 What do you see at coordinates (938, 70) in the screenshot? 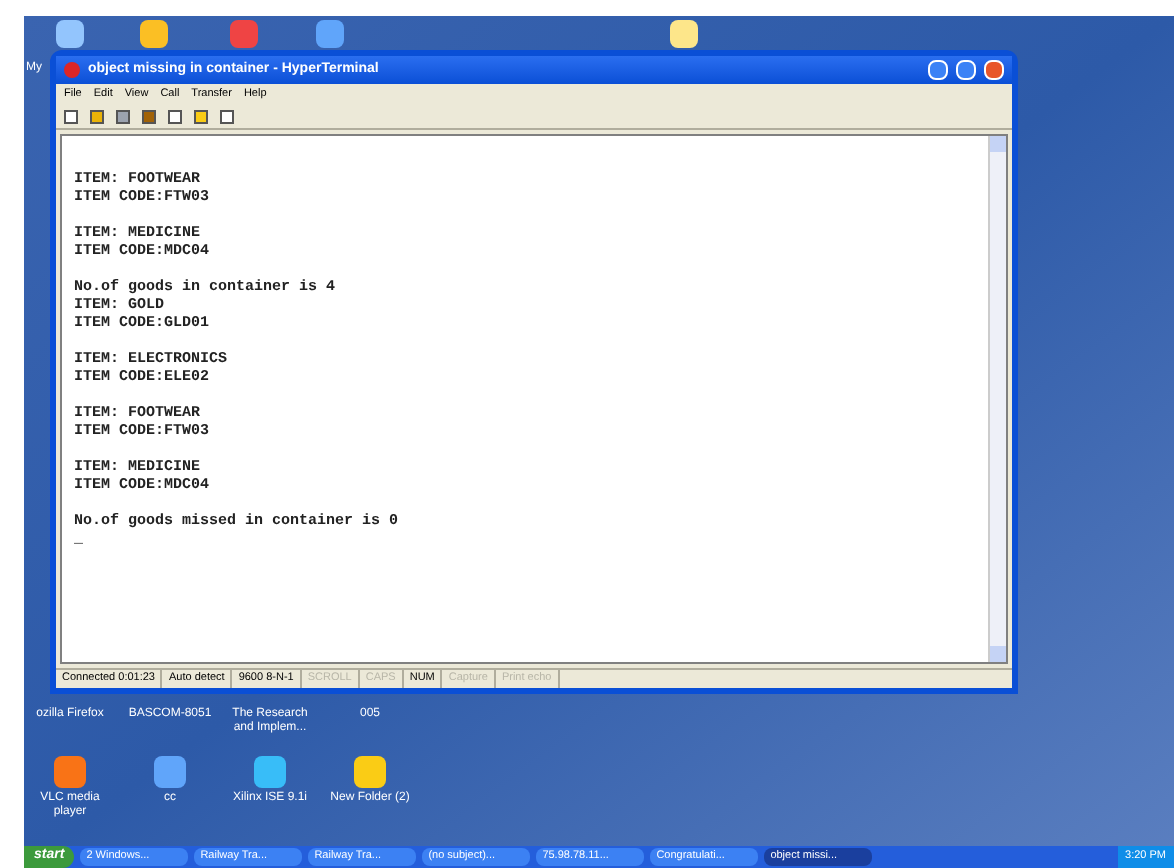
I see `minimize-button` at bounding box center [938, 70].